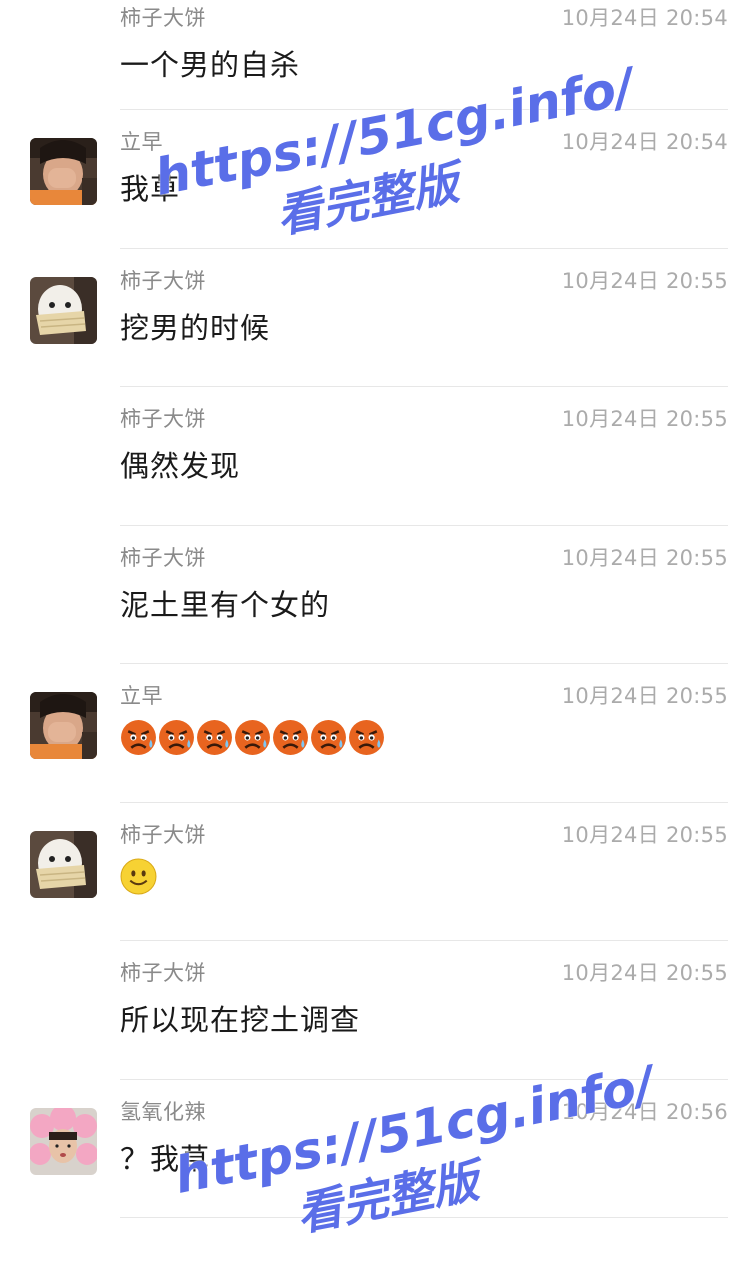 The height and width of the screenshot is (1266, 750). What do you see at coordinates (163, 1111) in the screenshot?
I see `sender-name: 氢氧化辣` at bounding box center [163, 1111].